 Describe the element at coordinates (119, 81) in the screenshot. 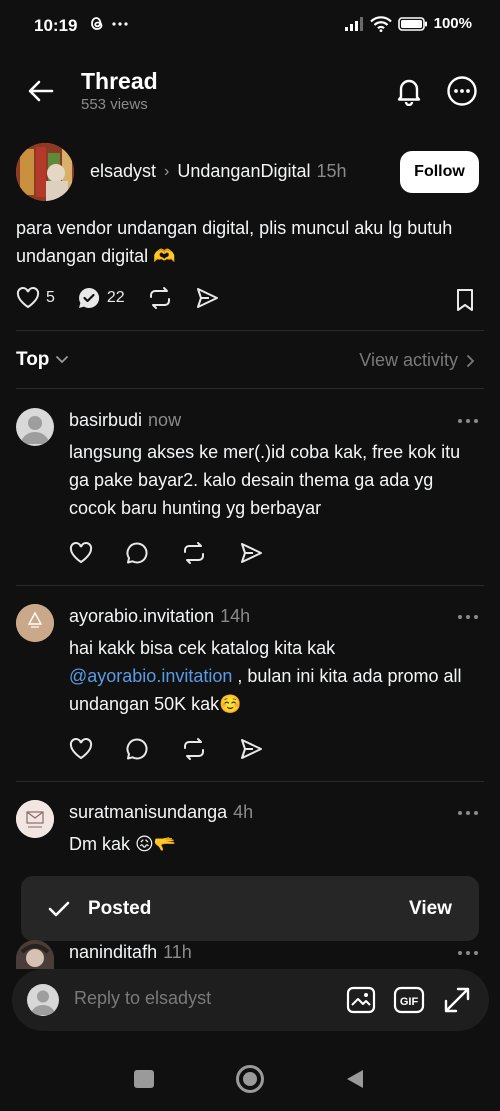

I see `page-title: Thread` at that location.